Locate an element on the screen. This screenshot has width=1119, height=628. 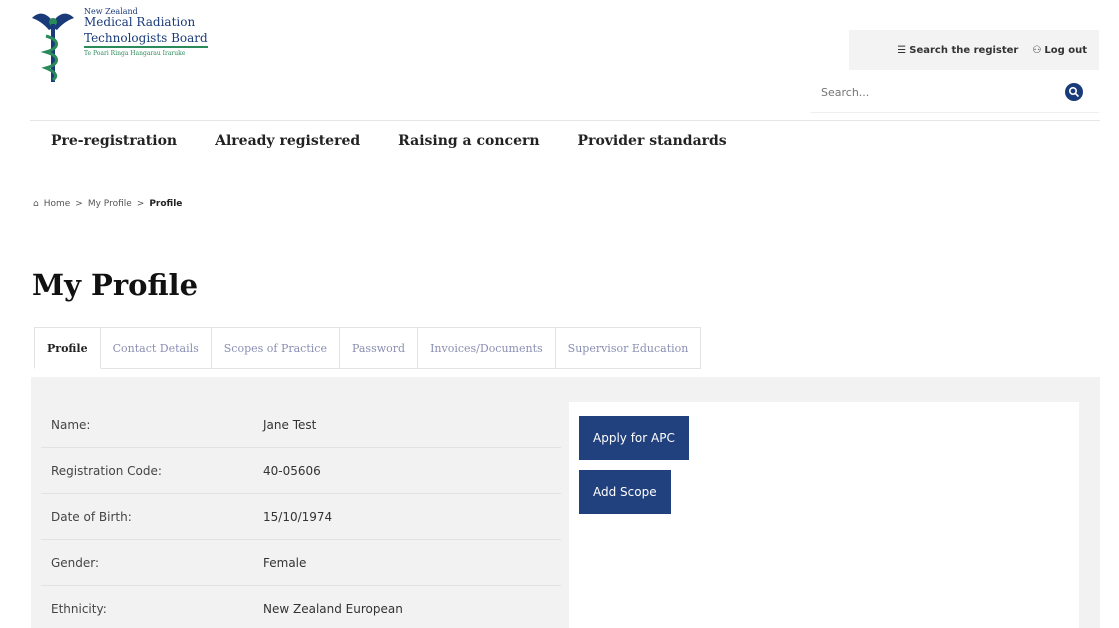
breadcrumb-current: Profile is located at coordinates (166, 204).